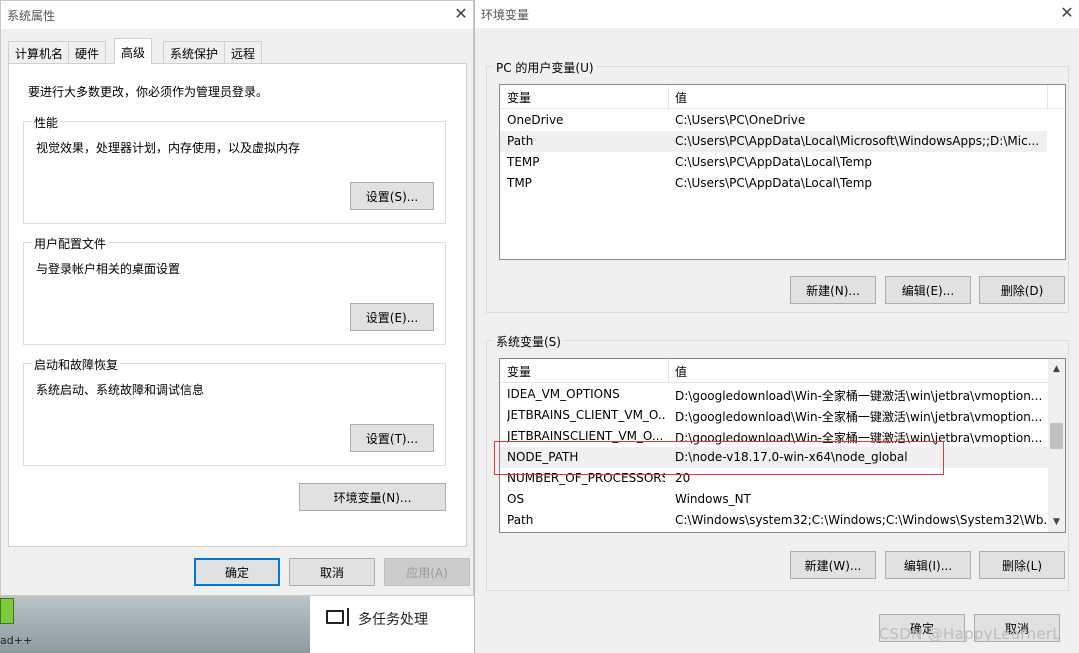 The height and width of the screenshot is (653, 1079). What do you see at coordinates (31, 16) in the screenshot?
I see `window-title: 系统属性` at bounding box center [31, 16].